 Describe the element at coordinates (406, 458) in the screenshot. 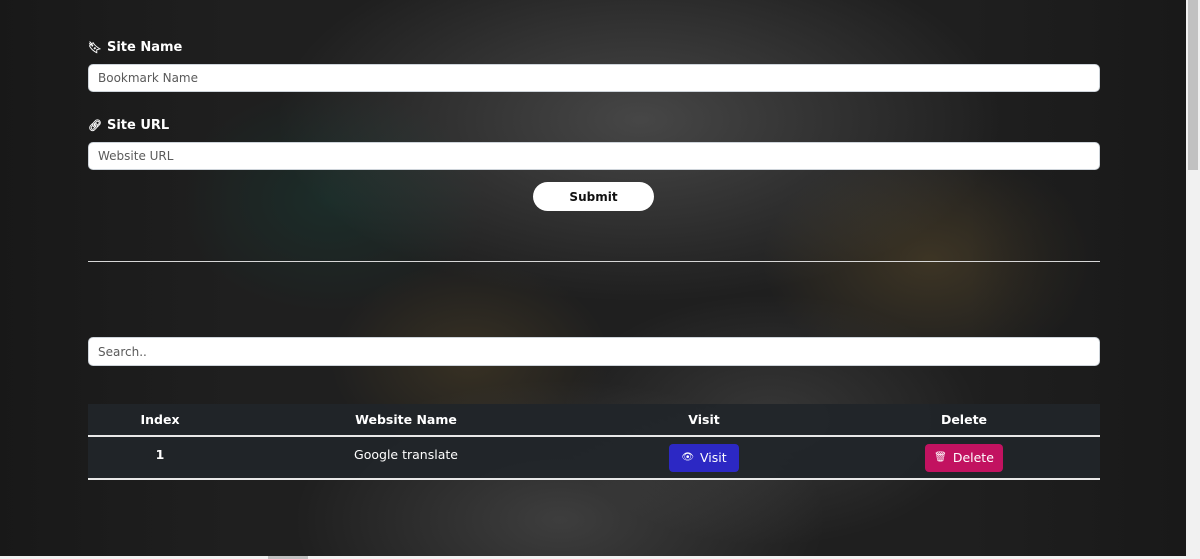

I see `row-website-name: Google translate` at that location.